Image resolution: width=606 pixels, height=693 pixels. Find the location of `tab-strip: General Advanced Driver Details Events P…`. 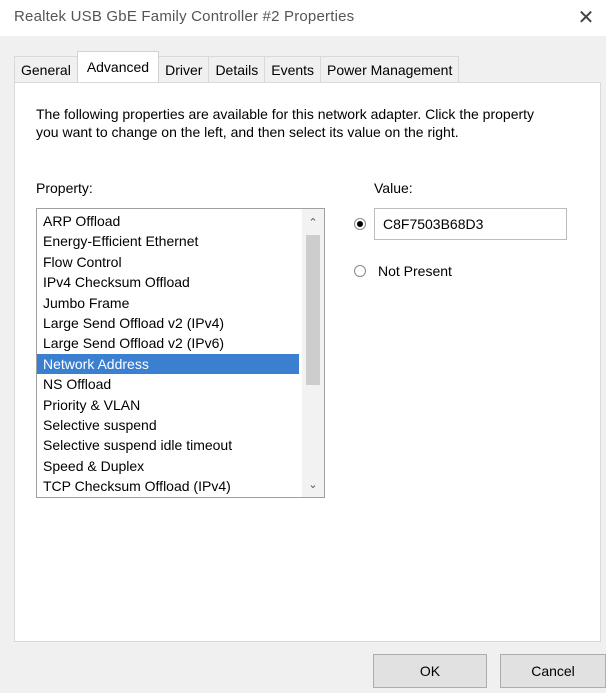

tab-strip: General Advanced Driver Details Events P… is located at coordinates (237, 66).